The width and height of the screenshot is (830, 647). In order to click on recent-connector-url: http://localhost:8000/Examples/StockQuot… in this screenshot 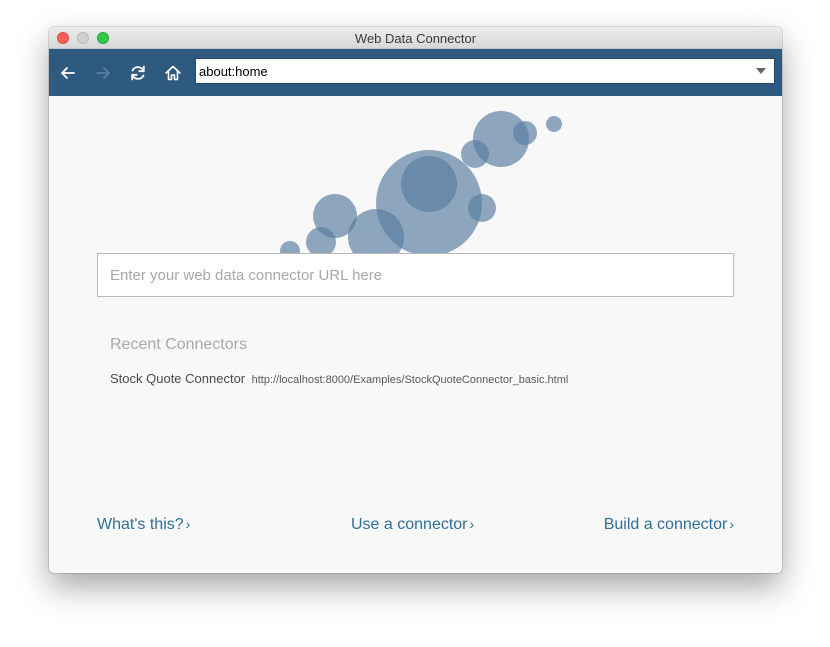, I will do `click(410, 380)`.